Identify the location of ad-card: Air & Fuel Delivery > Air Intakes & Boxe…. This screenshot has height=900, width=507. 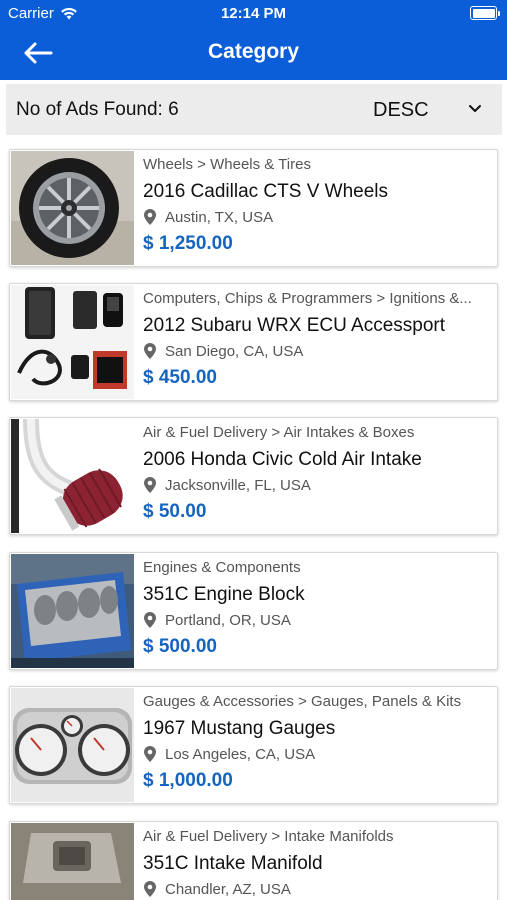
(253, 476).